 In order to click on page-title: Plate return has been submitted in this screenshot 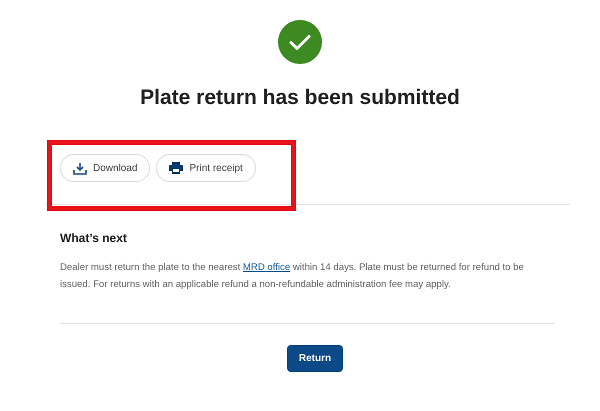, I will do `click(300, 98)`.